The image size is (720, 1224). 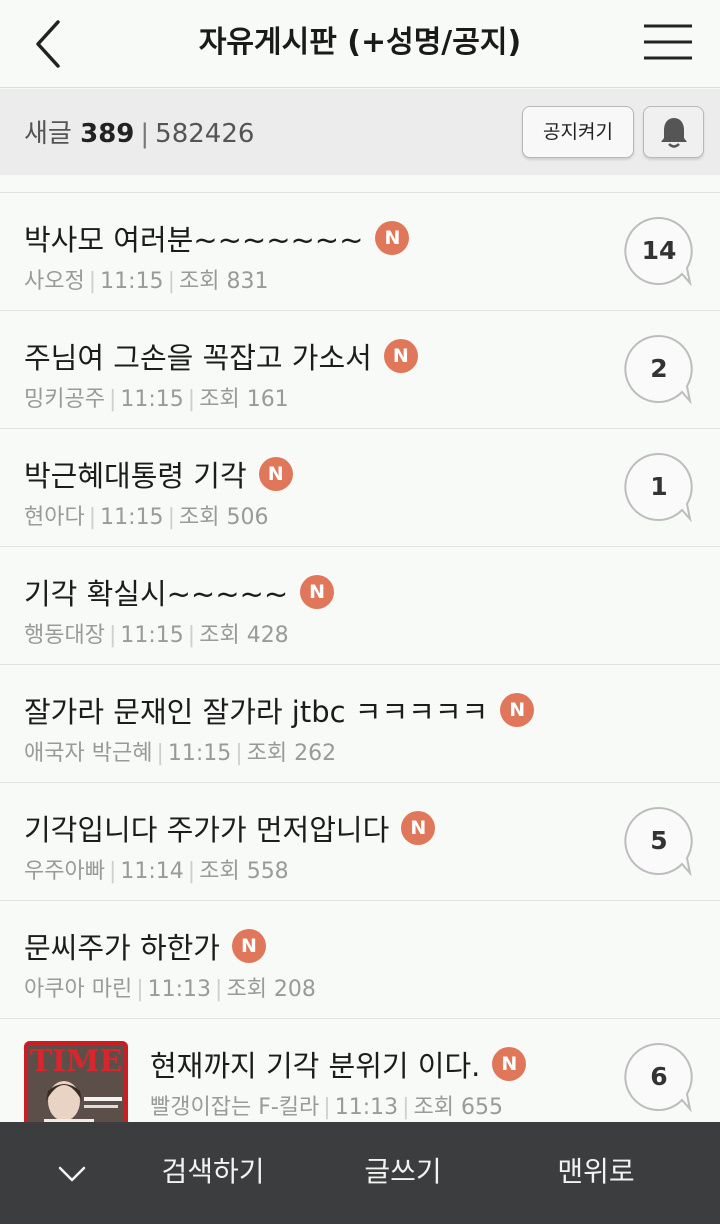 I want to click on post-author: 현아다, so click(x=54, y=517).